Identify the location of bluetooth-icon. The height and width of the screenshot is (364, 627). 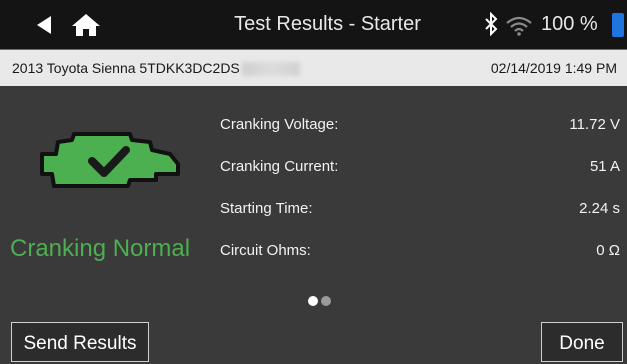
(491, 24).